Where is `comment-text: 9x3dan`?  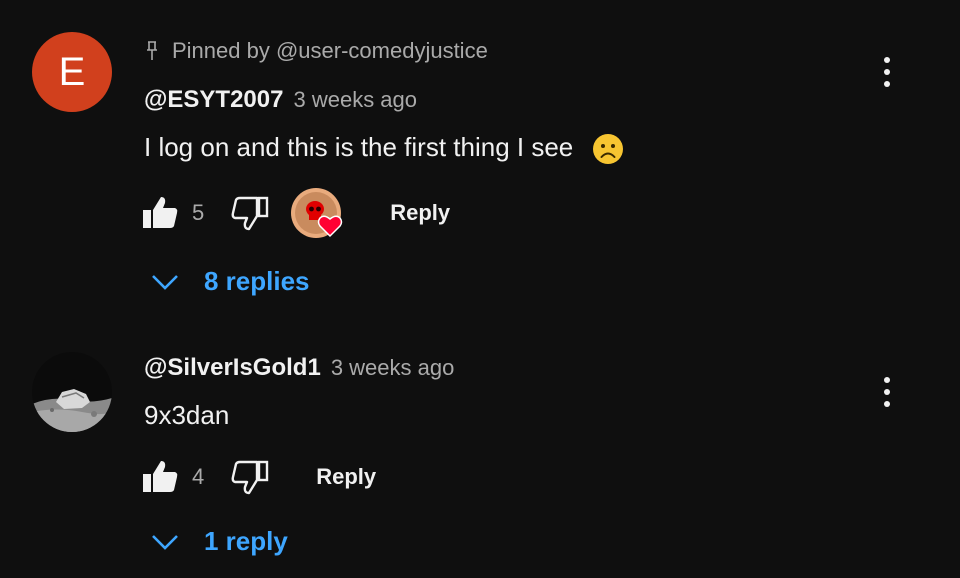
comment-text: 9x3dan is located at coordinates (186, 415).